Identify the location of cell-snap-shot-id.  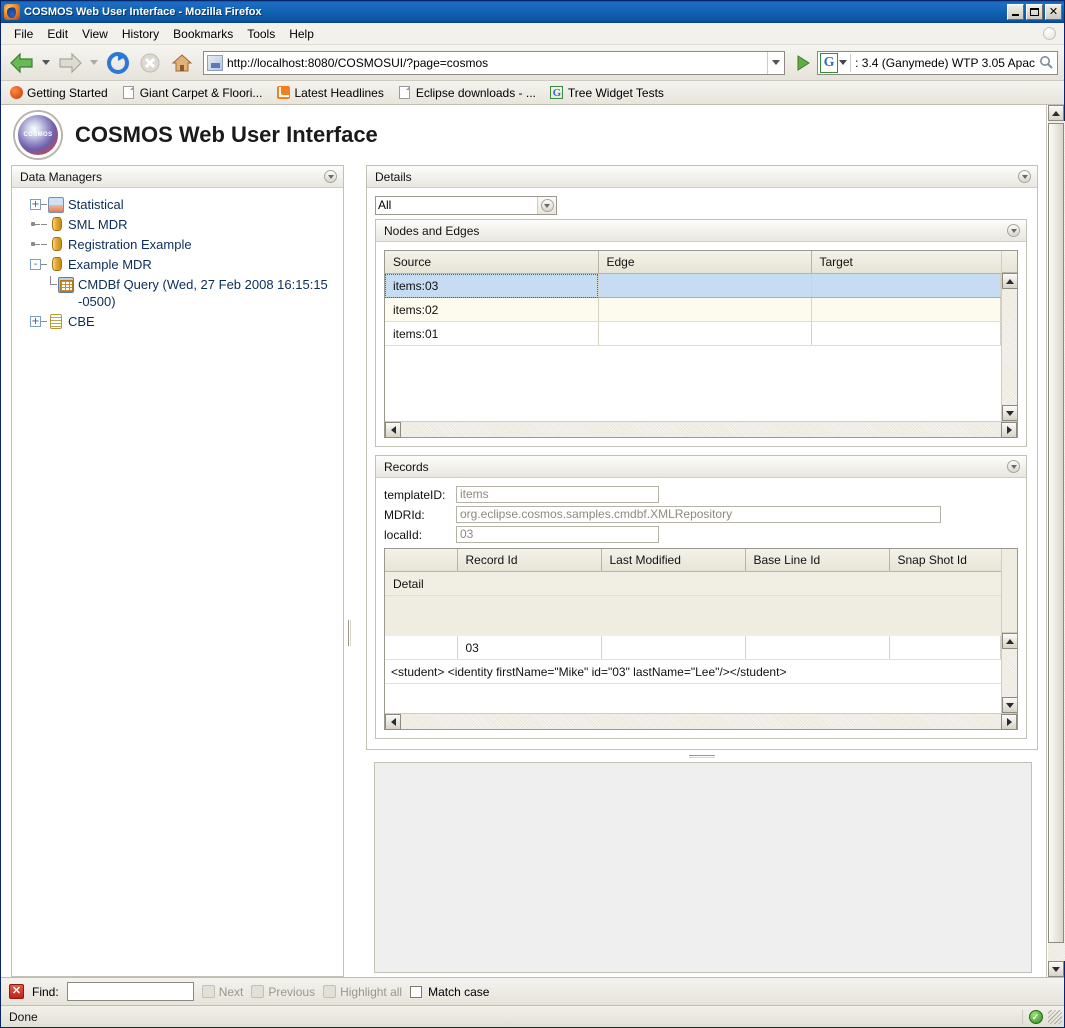
(945, 647).